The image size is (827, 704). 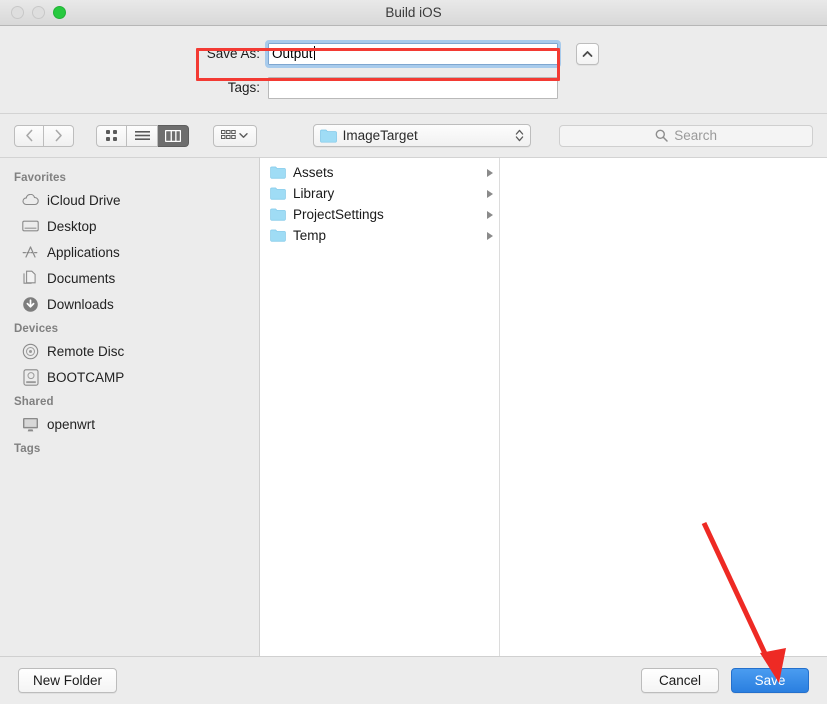 I want to click on save-button: Save, so click(x=770, y=680).